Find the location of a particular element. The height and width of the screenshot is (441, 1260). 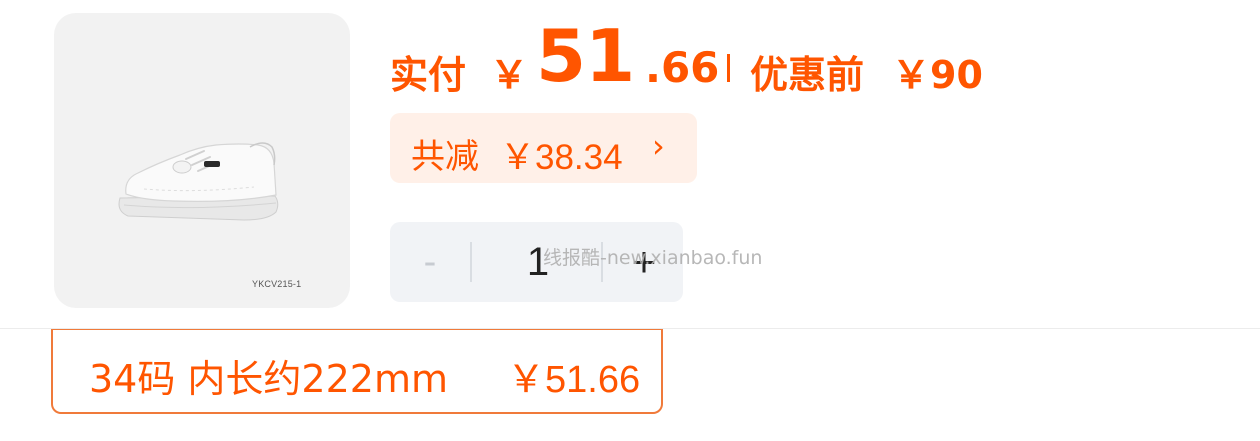

original-price-value: ￥90 is located at coordinates (937, 75).